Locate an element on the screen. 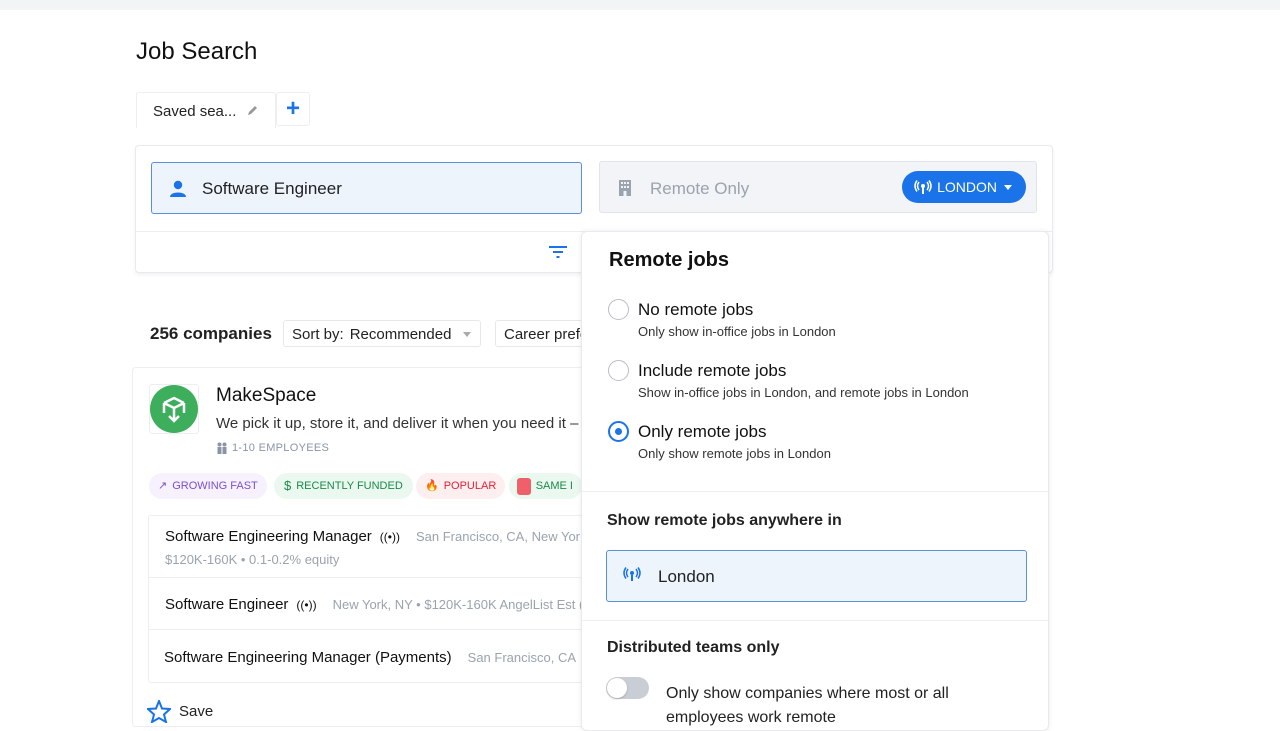 The width and height of the screenshot is (1280, 731). badge-label: SAME I is located at coordinates (554, 486).